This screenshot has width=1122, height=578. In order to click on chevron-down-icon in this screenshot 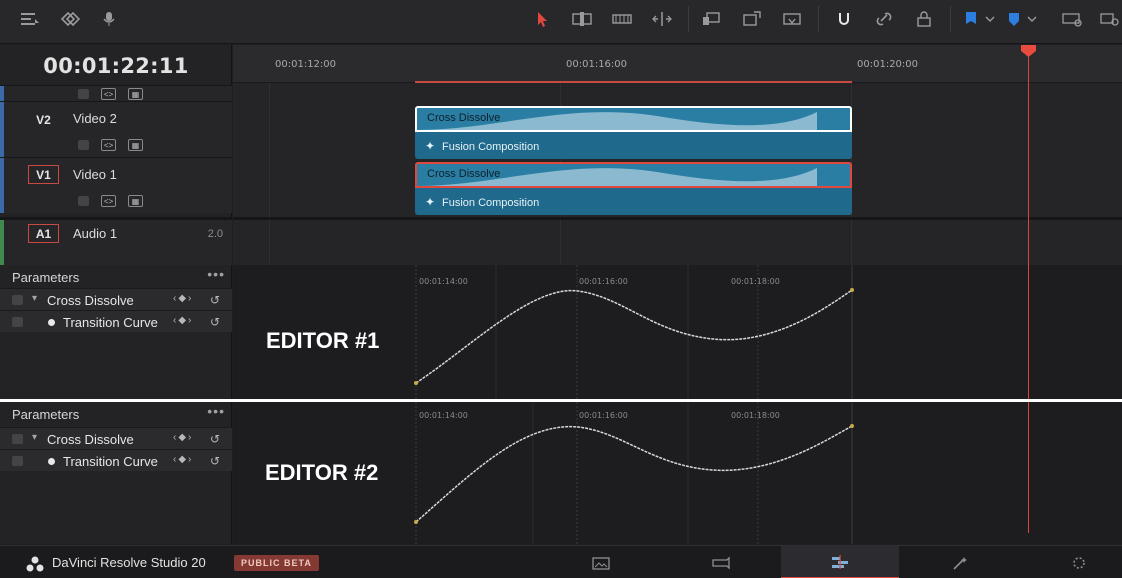, I will do `click(1032, 19)`.